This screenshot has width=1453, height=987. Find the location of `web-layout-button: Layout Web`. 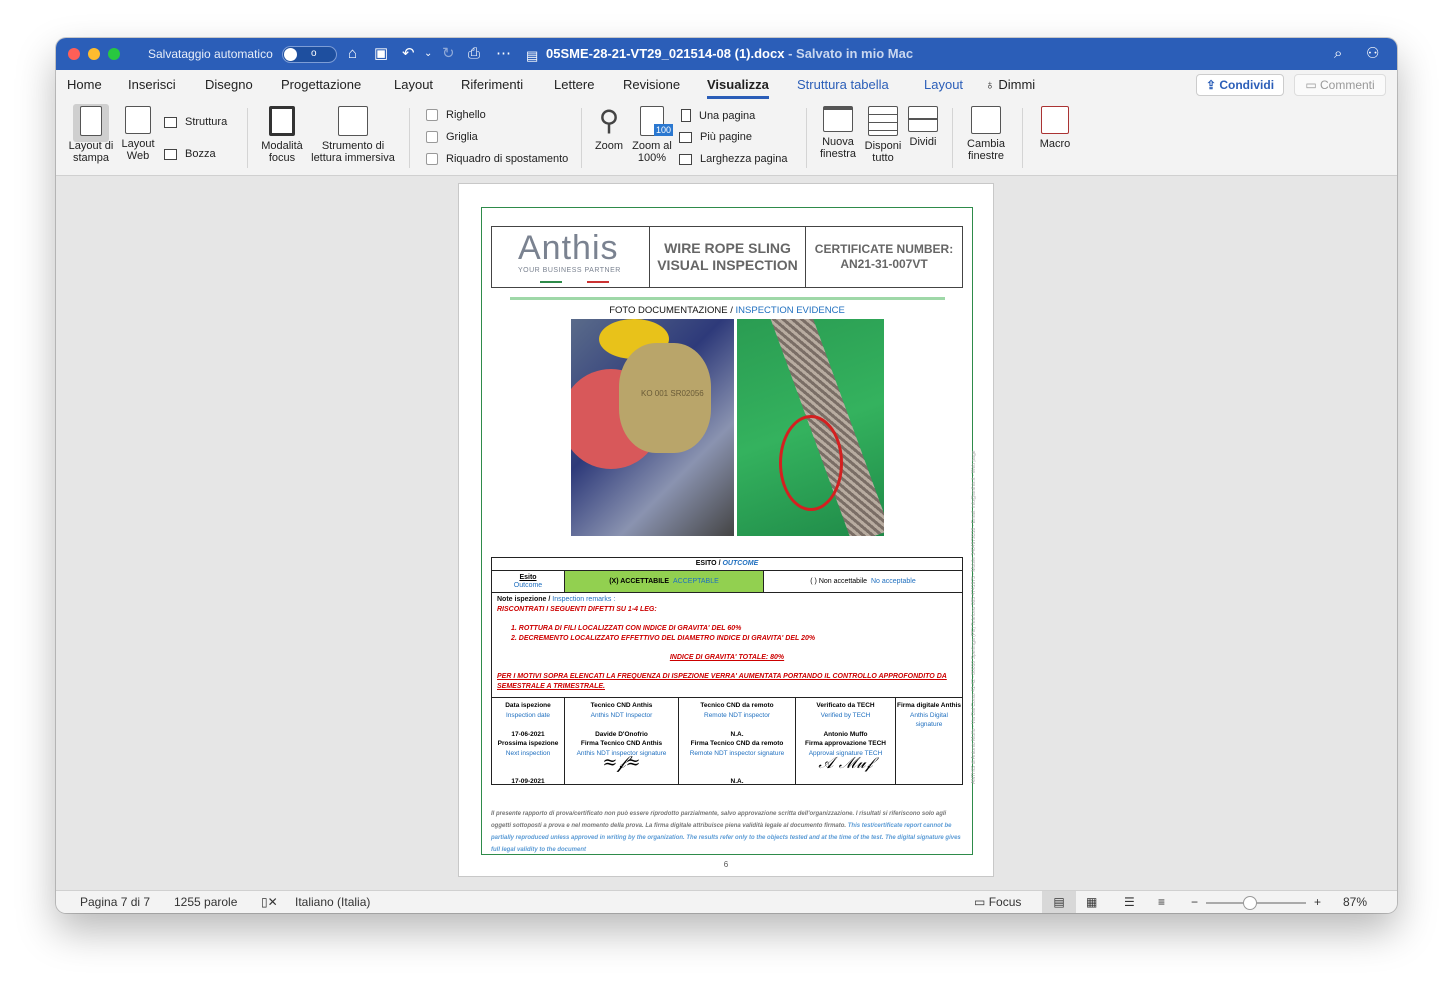

web-layout-button: Layout Web is located at coordinates (138, 134).